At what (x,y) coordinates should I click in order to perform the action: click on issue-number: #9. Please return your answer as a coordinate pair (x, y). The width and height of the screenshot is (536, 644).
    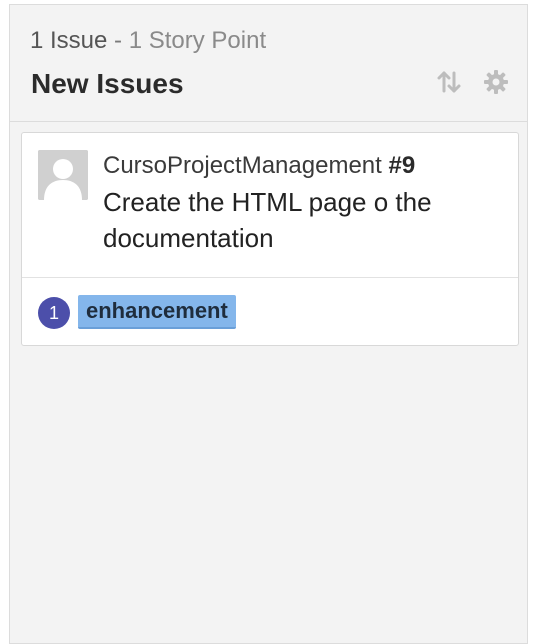
    Looking at the image, I should click on (401, 165).